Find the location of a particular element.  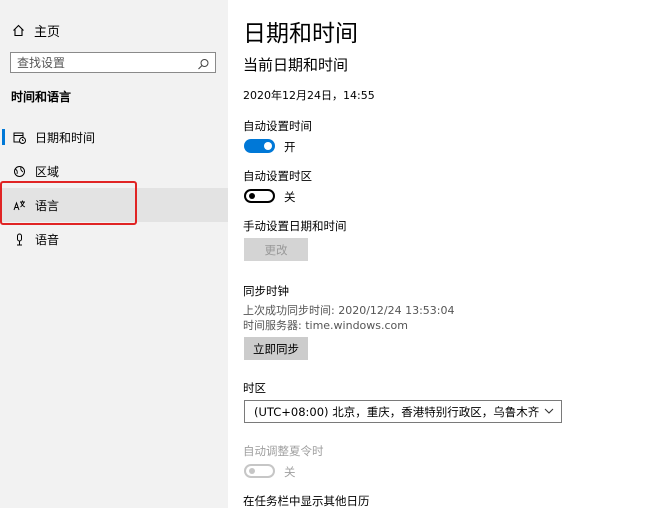

auto-time-state: 开 is located at coordinates (290, 147).